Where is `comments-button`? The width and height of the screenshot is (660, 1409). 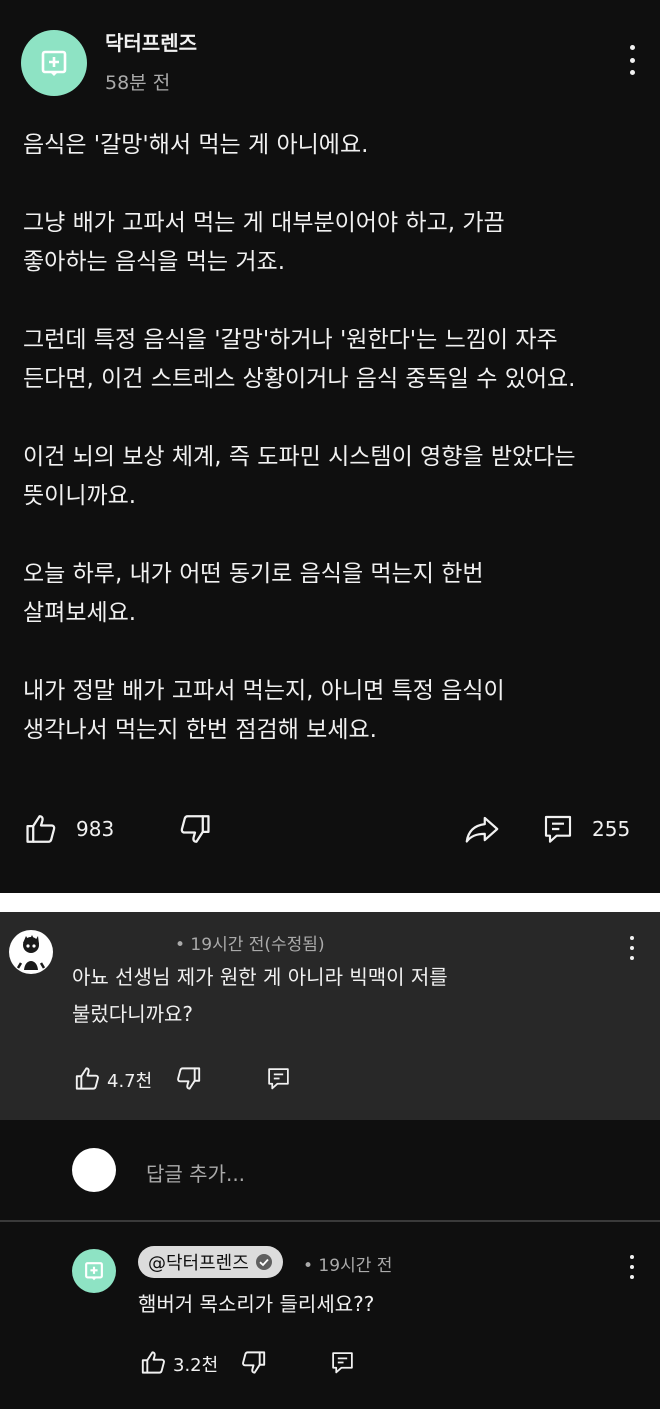 comments-button is located at coordinates (558, 829).